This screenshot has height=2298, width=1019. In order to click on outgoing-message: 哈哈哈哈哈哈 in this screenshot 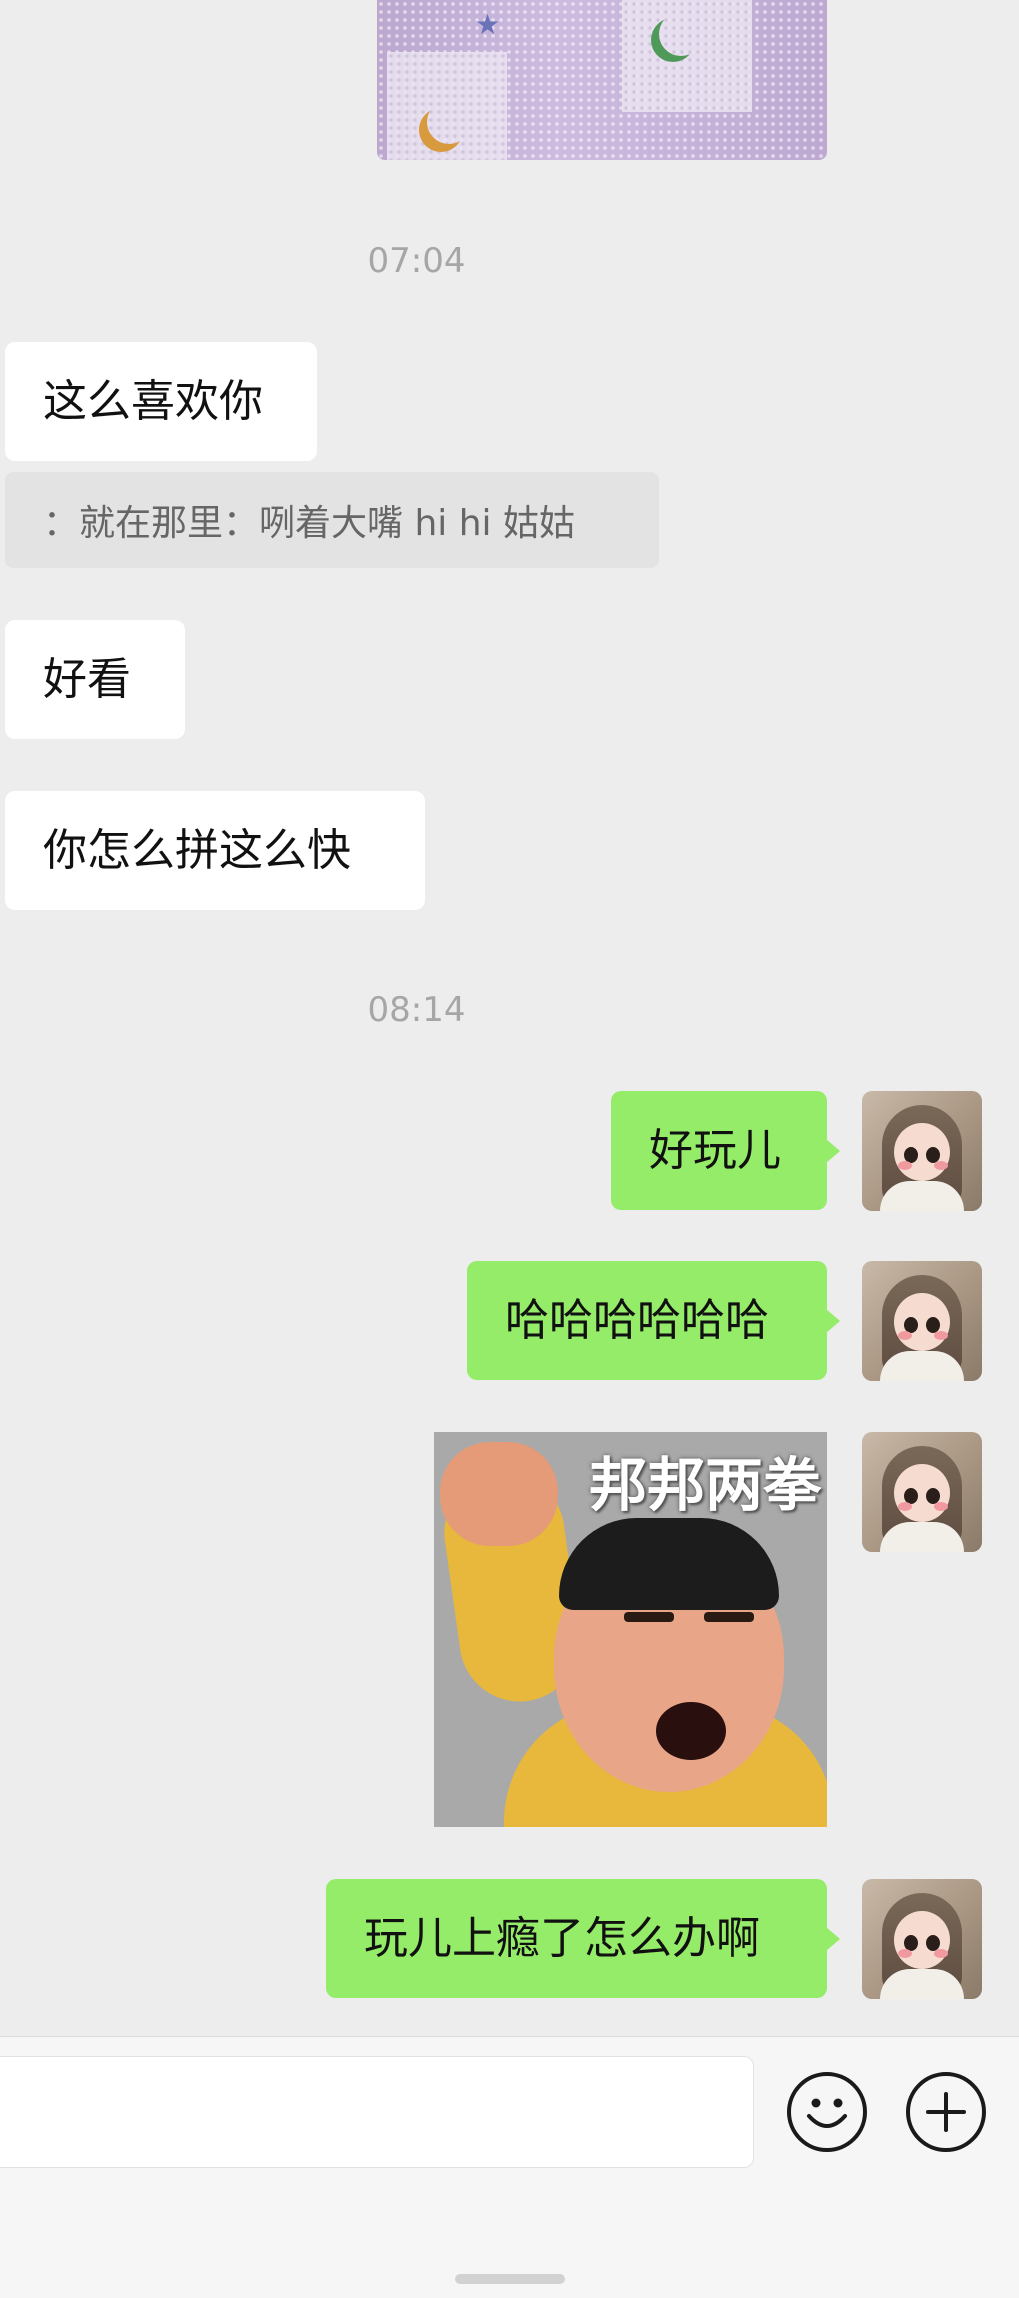, I will do `click(653, 1320)`.